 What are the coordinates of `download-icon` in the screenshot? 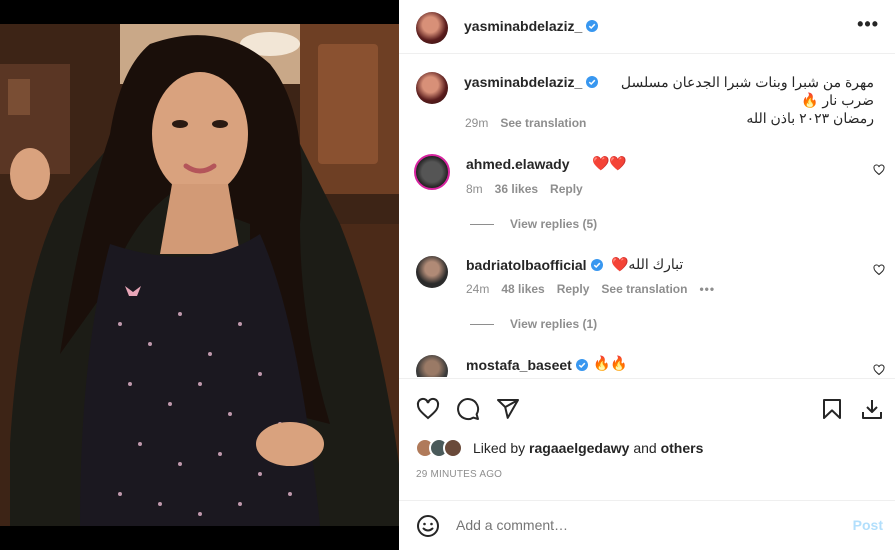 It's located at (872, 409).